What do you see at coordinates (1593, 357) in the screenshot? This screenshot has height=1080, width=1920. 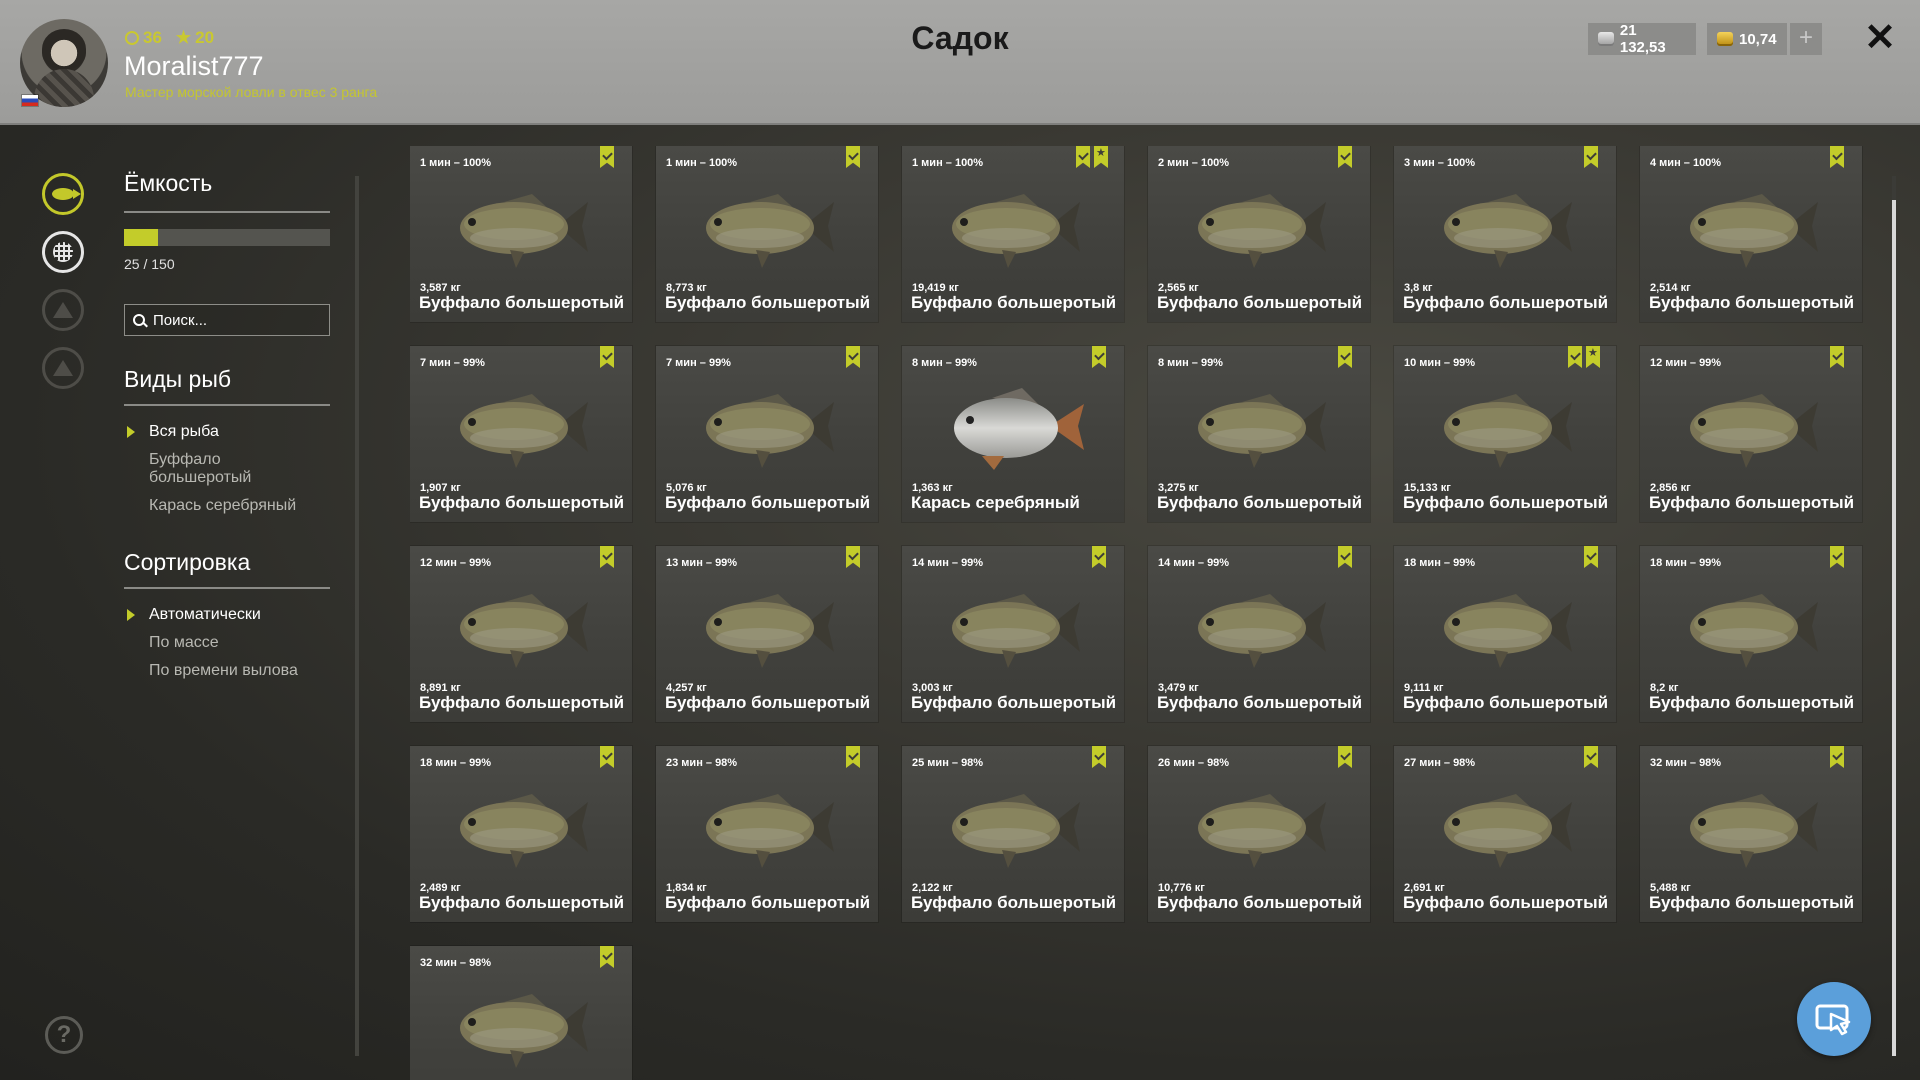 I see `trophy-star-icon` at bounding box center [1593, 357].